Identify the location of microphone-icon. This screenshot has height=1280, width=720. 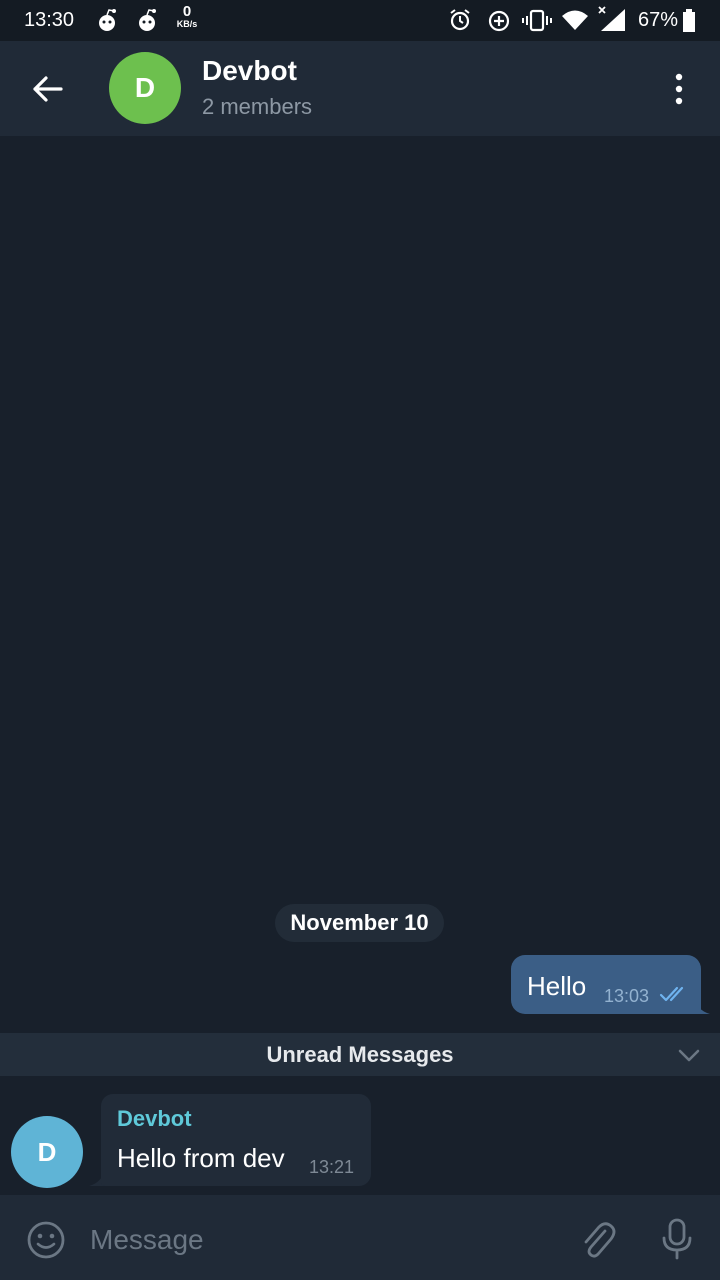
(677, 1239).